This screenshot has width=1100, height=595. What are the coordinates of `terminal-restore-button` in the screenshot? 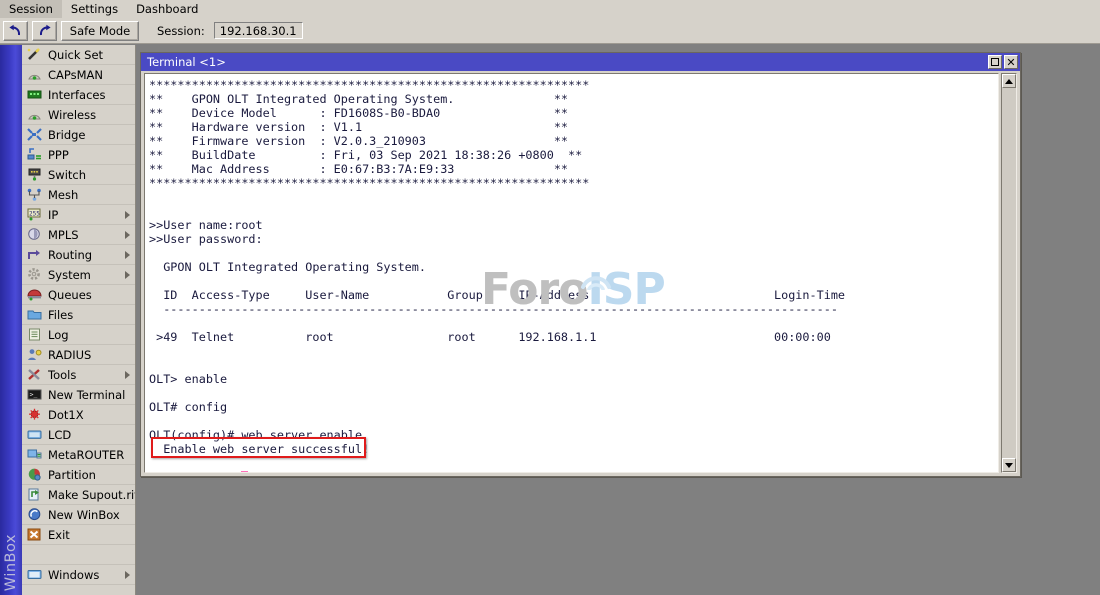 It's located at (995, 62).